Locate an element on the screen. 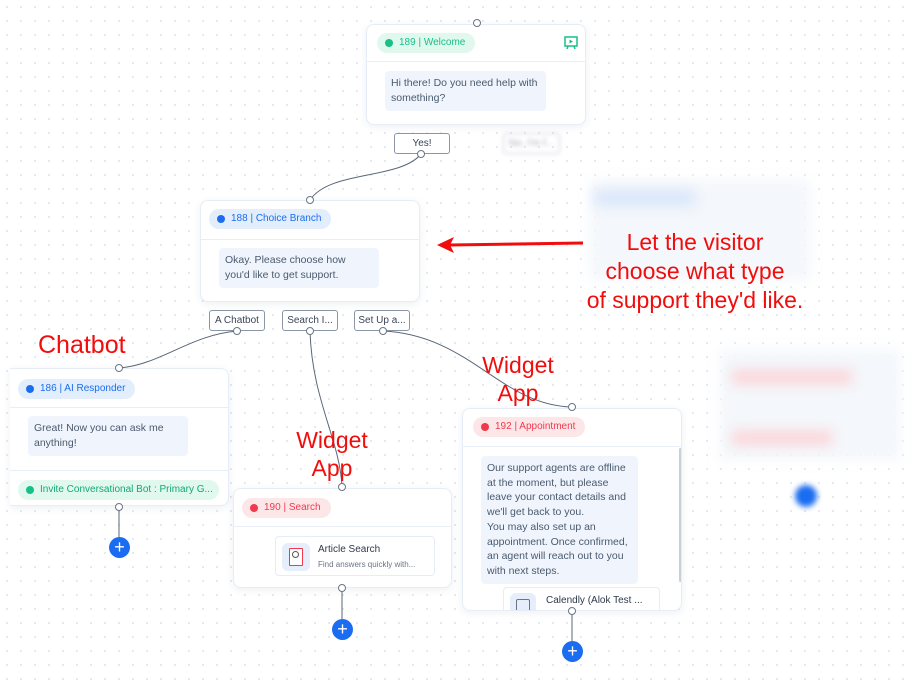  connector-chatbot is located at coordinates (178, 349).